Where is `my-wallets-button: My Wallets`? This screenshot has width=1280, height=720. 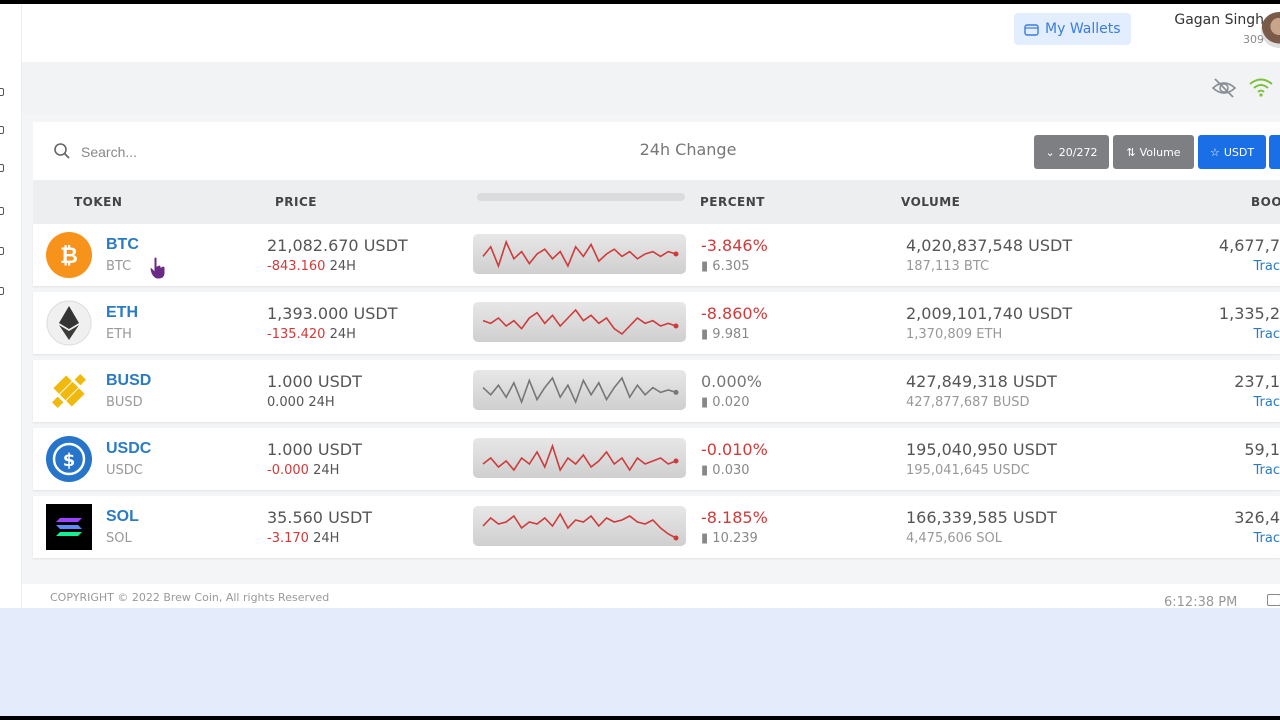
my-wallets-button: My Wallets is located at coordinates (1072, 29).